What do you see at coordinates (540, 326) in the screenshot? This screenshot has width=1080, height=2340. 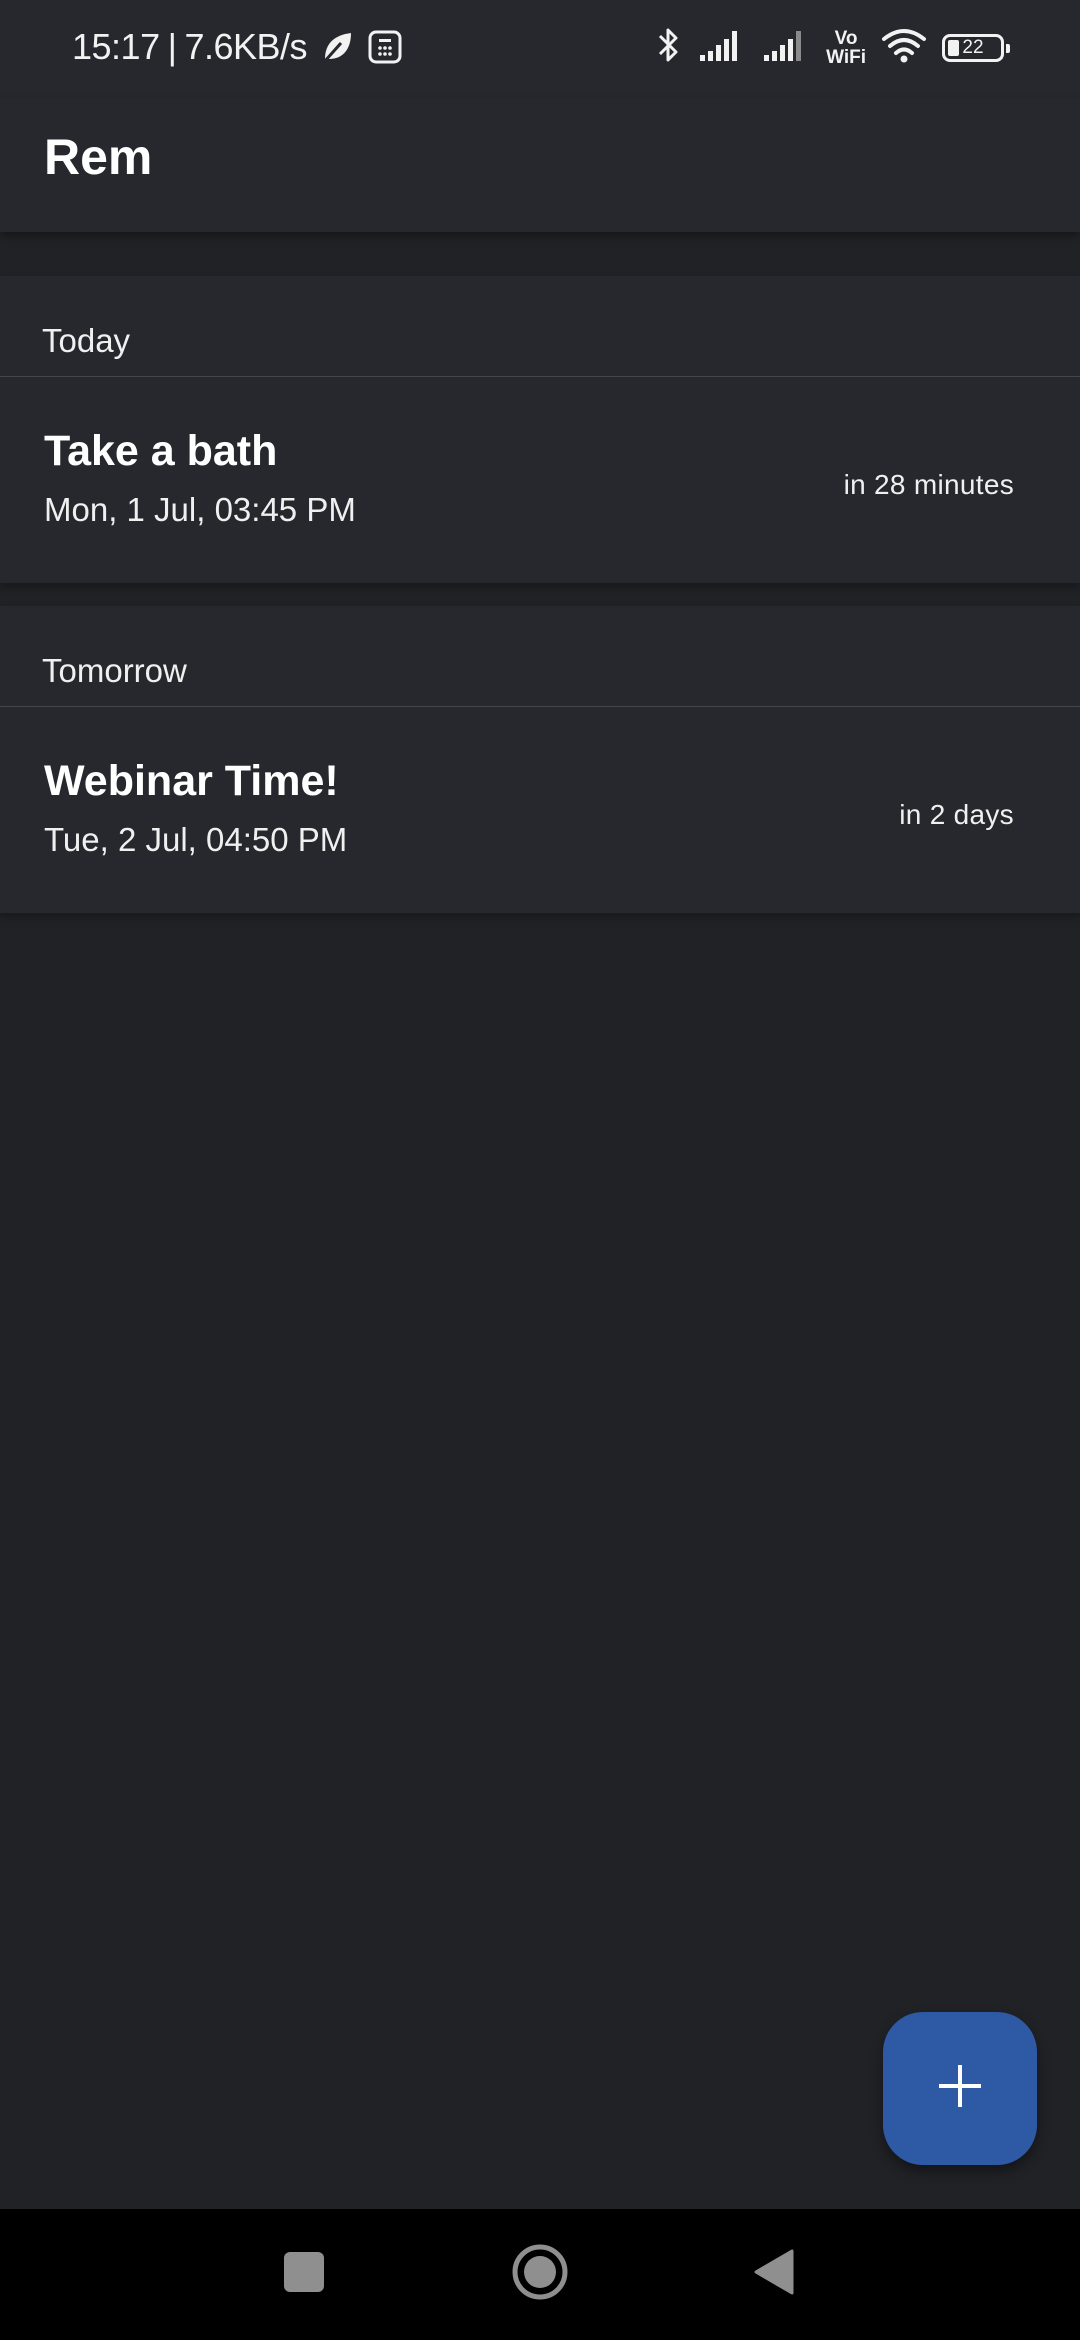 I see `section-header: Today` at bounding box center [540, 326].